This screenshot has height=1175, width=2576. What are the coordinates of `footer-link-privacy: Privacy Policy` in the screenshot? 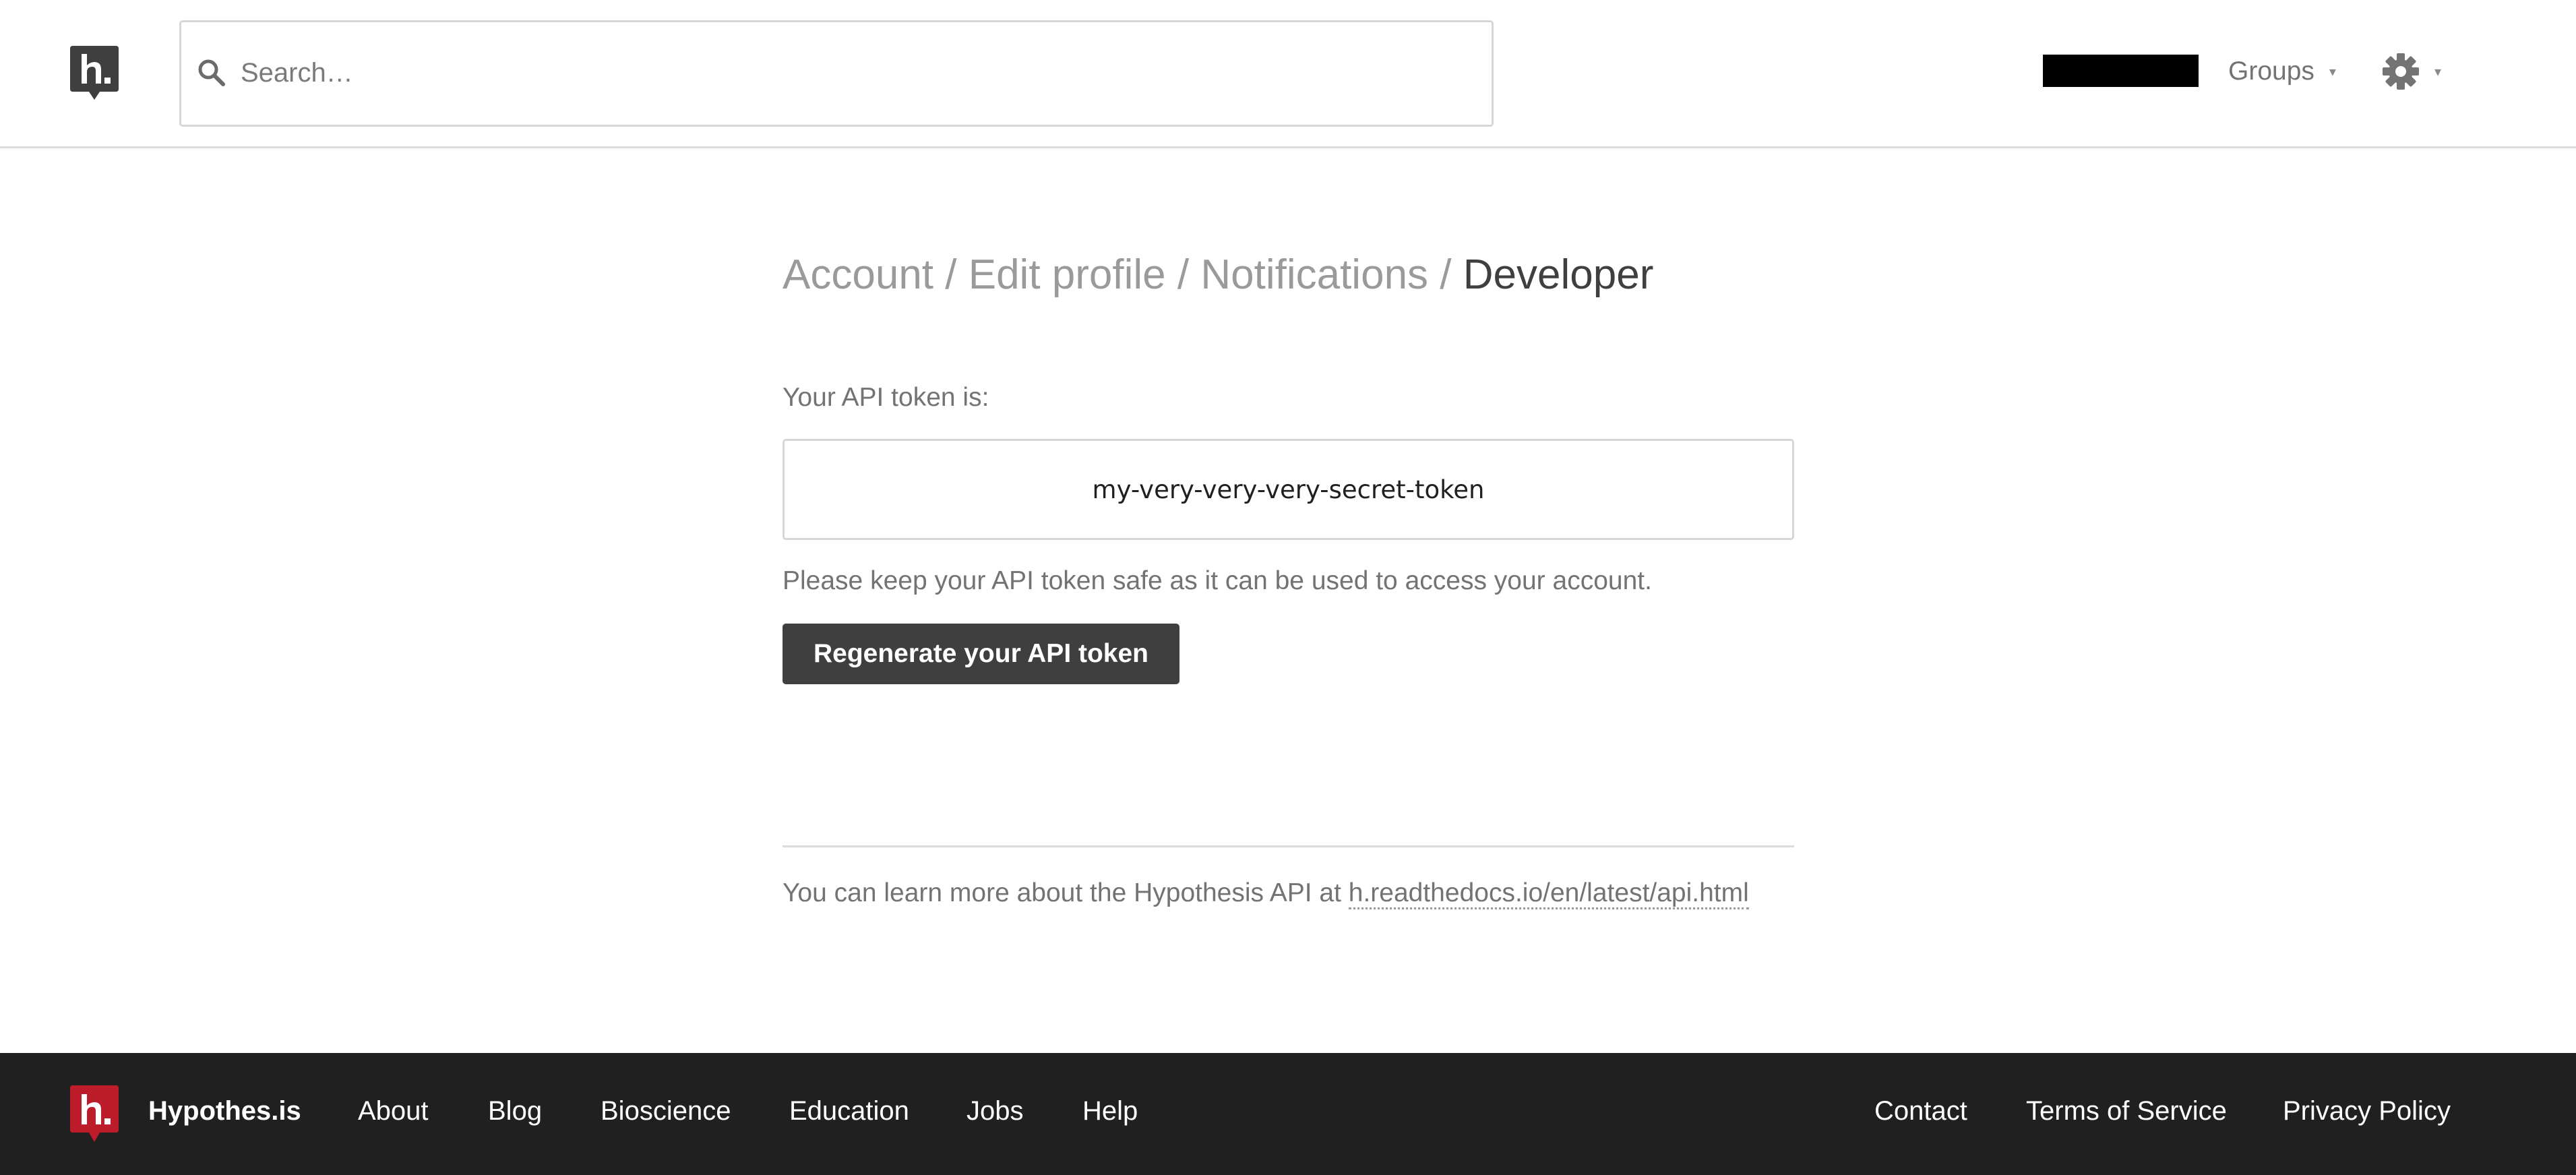 It's located at (2367, 1111).